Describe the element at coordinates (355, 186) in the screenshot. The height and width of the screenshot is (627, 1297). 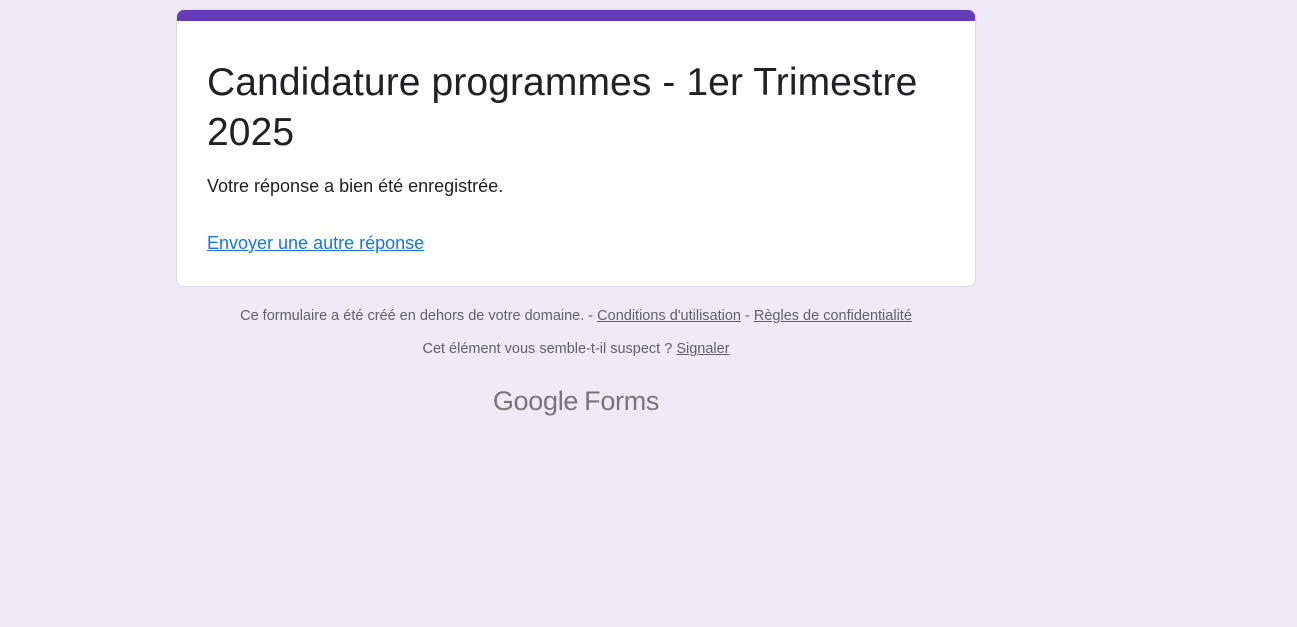
I see `confirmation-message: Votre réponse a bien été enregistrée.` at that location.